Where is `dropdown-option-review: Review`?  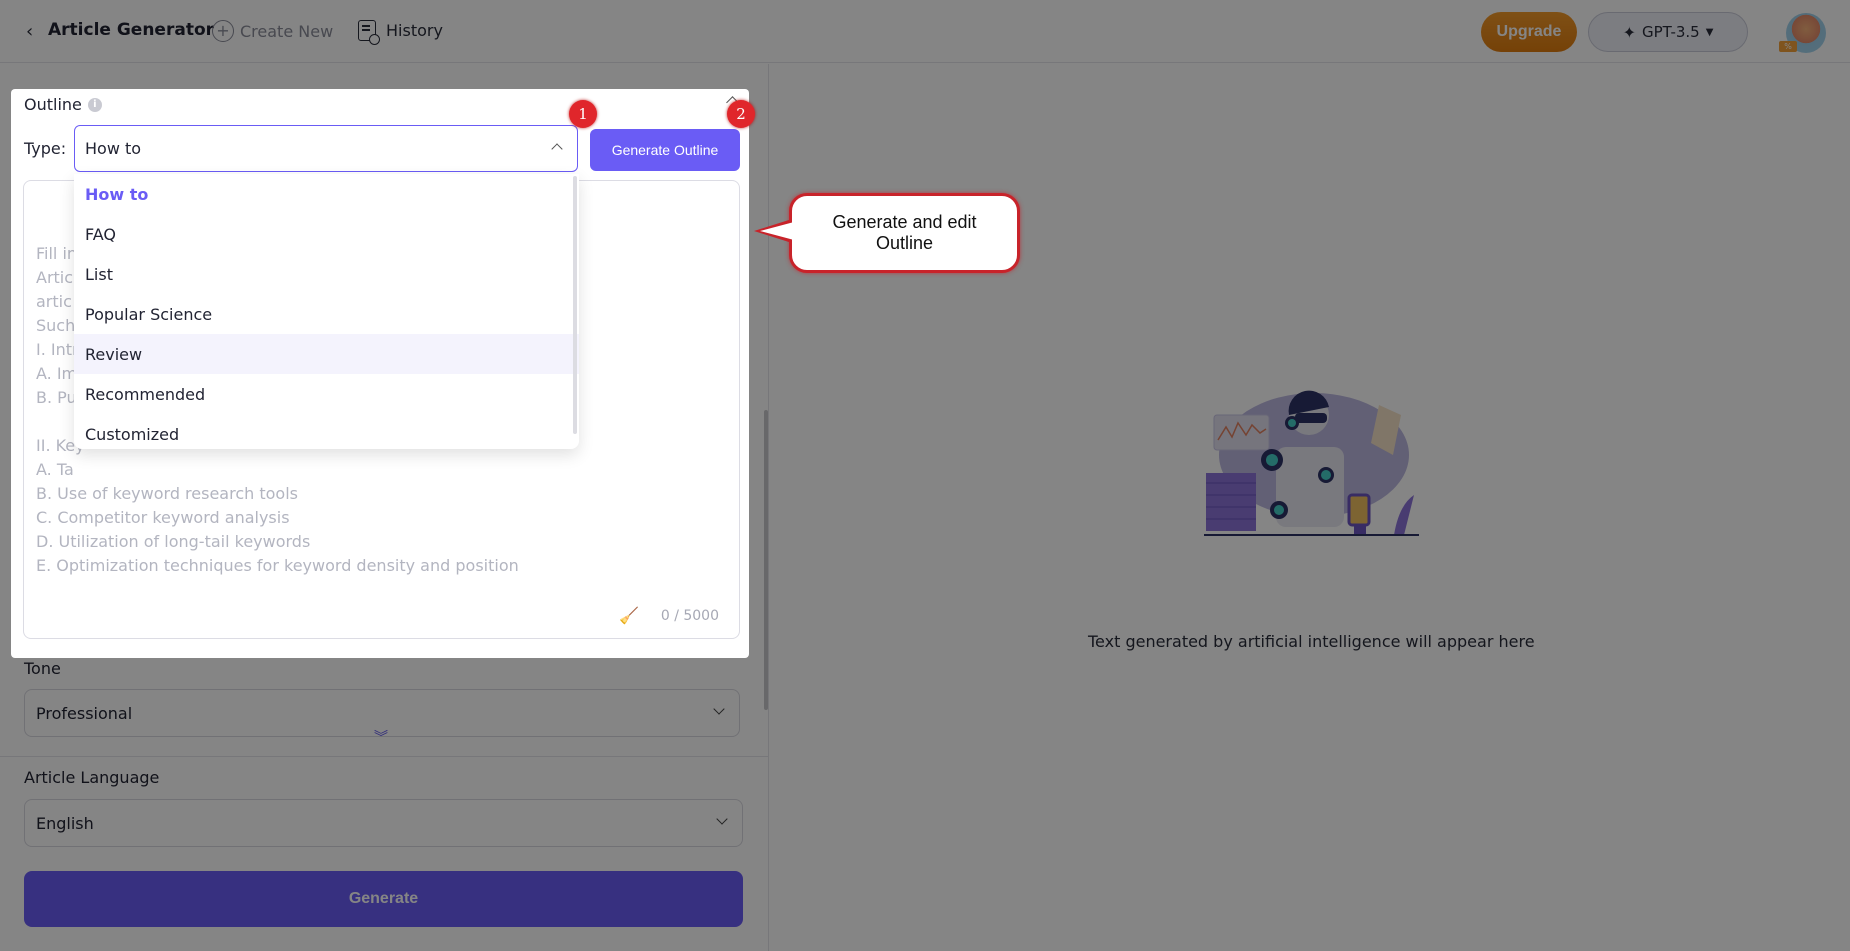 dropdown-option-review: Review is located at coordinates (326, 354).